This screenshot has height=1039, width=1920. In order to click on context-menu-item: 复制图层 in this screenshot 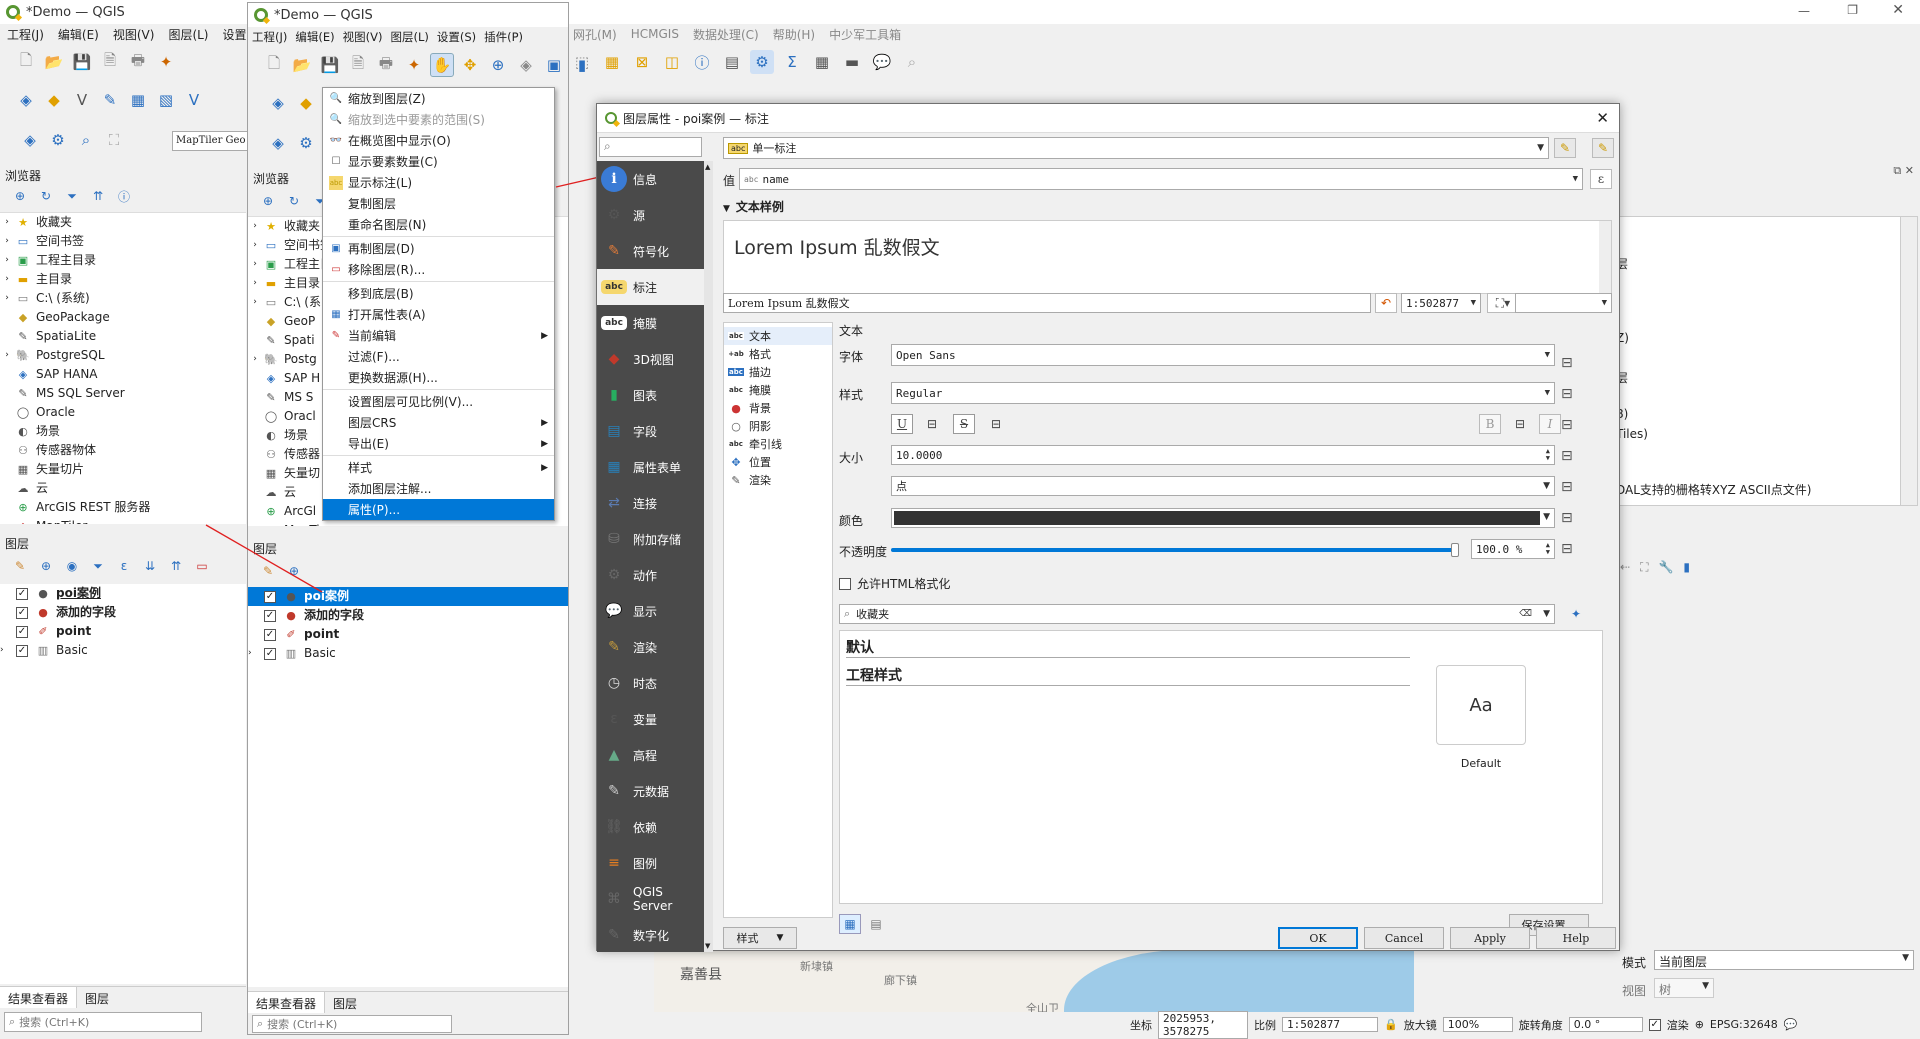, I will do `click(438, 203)`.